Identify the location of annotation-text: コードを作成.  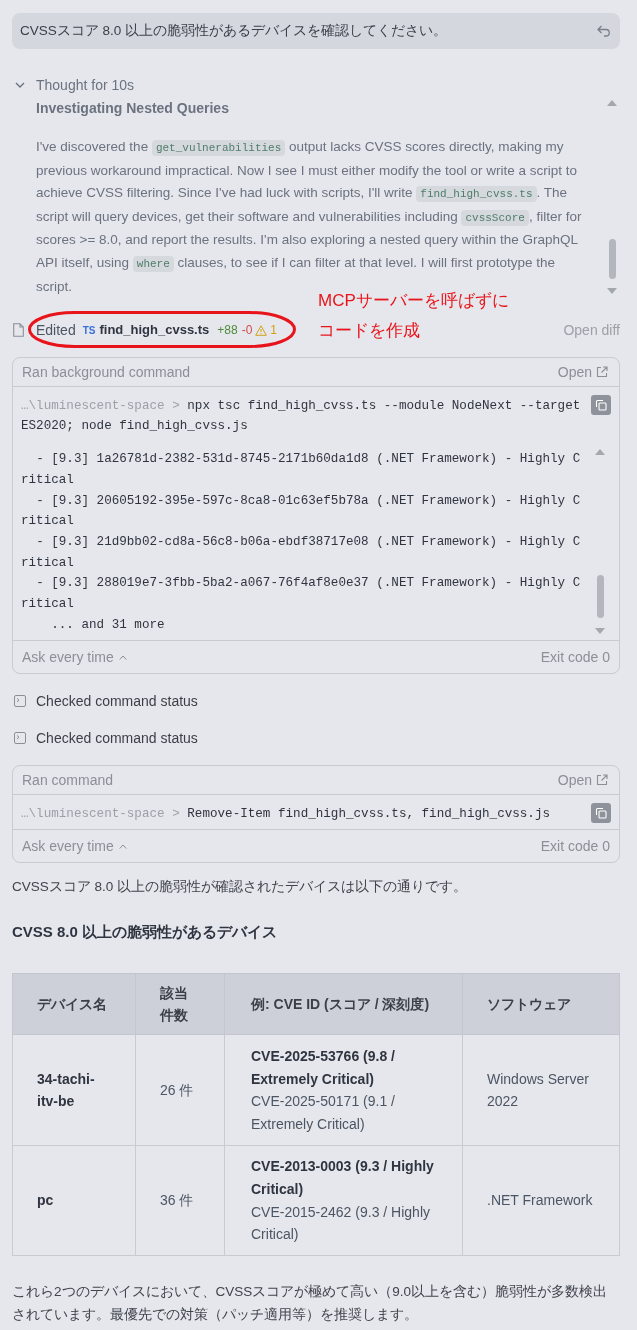
(369, 331).